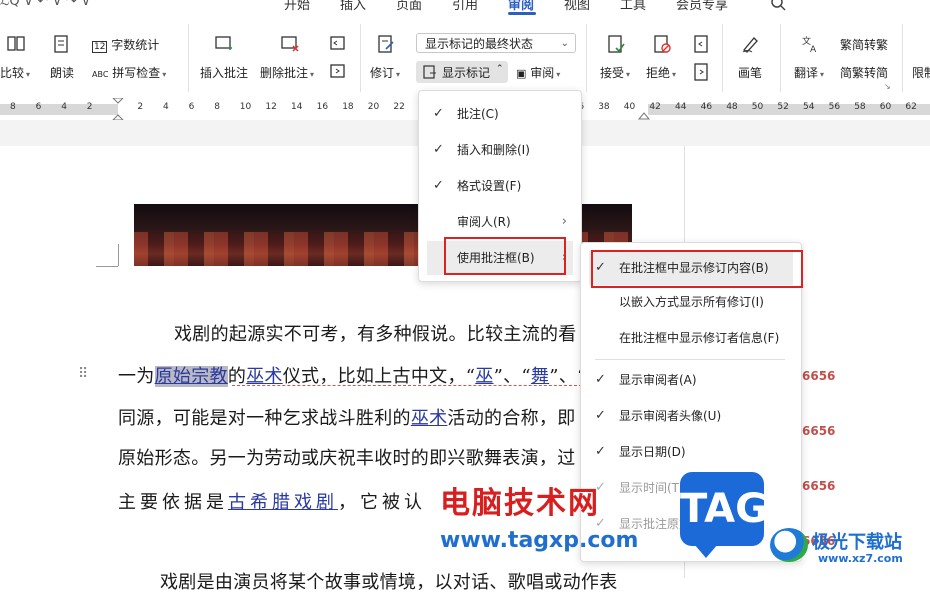 The height and width of the screenshot is (594, 930). I want to click on watermark-xz-logo-icon, so click(789, 545).